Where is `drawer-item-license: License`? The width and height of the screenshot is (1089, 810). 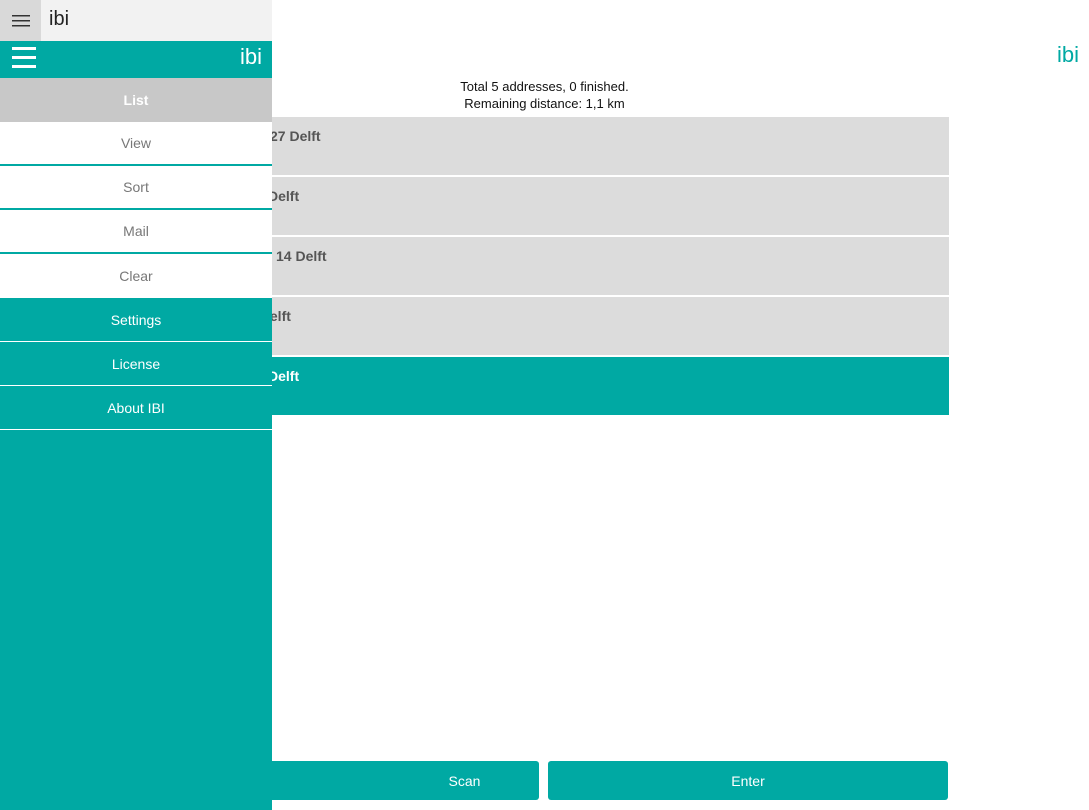 drawer-item-license: License is located at coordinates (136, 364).